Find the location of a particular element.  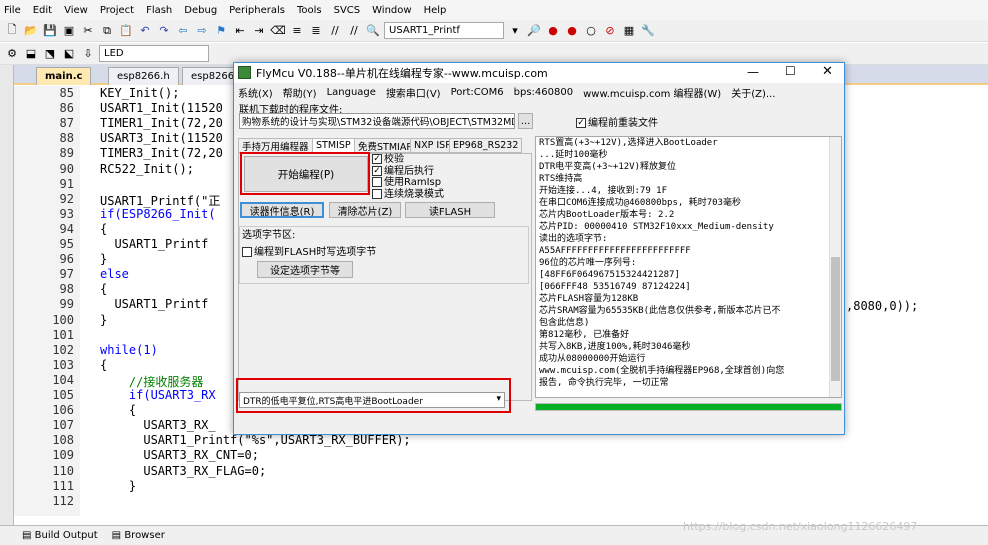

uncomment-icon: // is located at coordinates (354, 31).